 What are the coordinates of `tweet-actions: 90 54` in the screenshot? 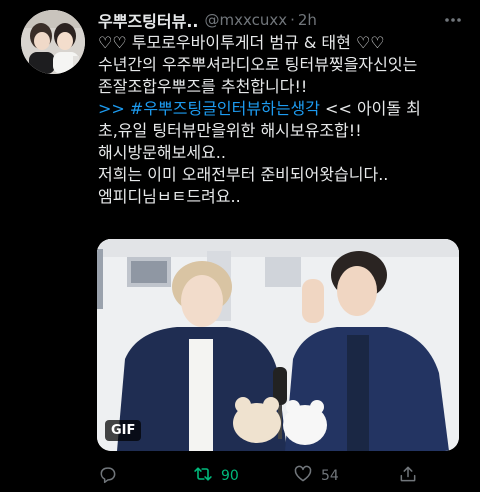 It's located at (278, 476).